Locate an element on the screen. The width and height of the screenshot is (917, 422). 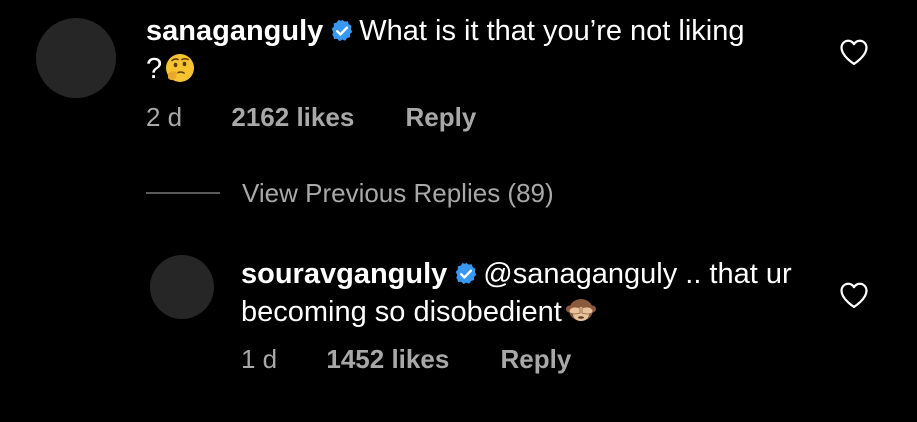
divider-line is located at coordinates (183, 193).